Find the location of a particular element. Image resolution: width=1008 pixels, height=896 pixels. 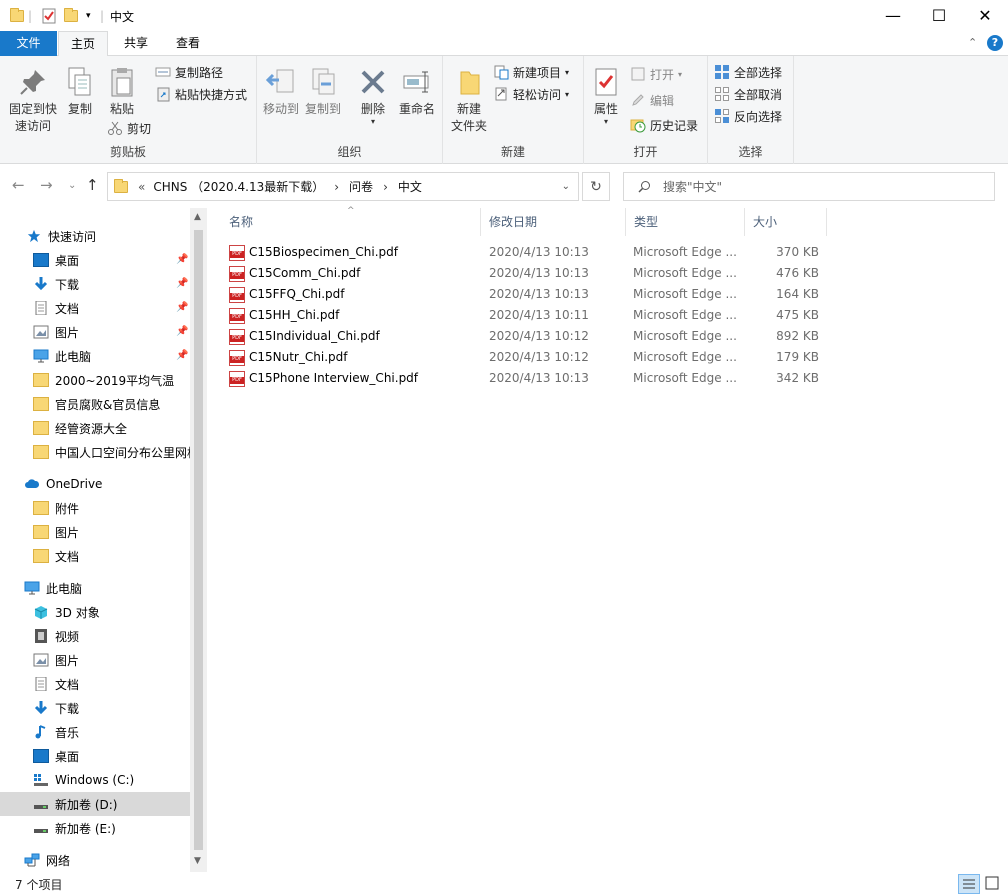

cut-button: 剪切 is located at coordinates (129, 128).